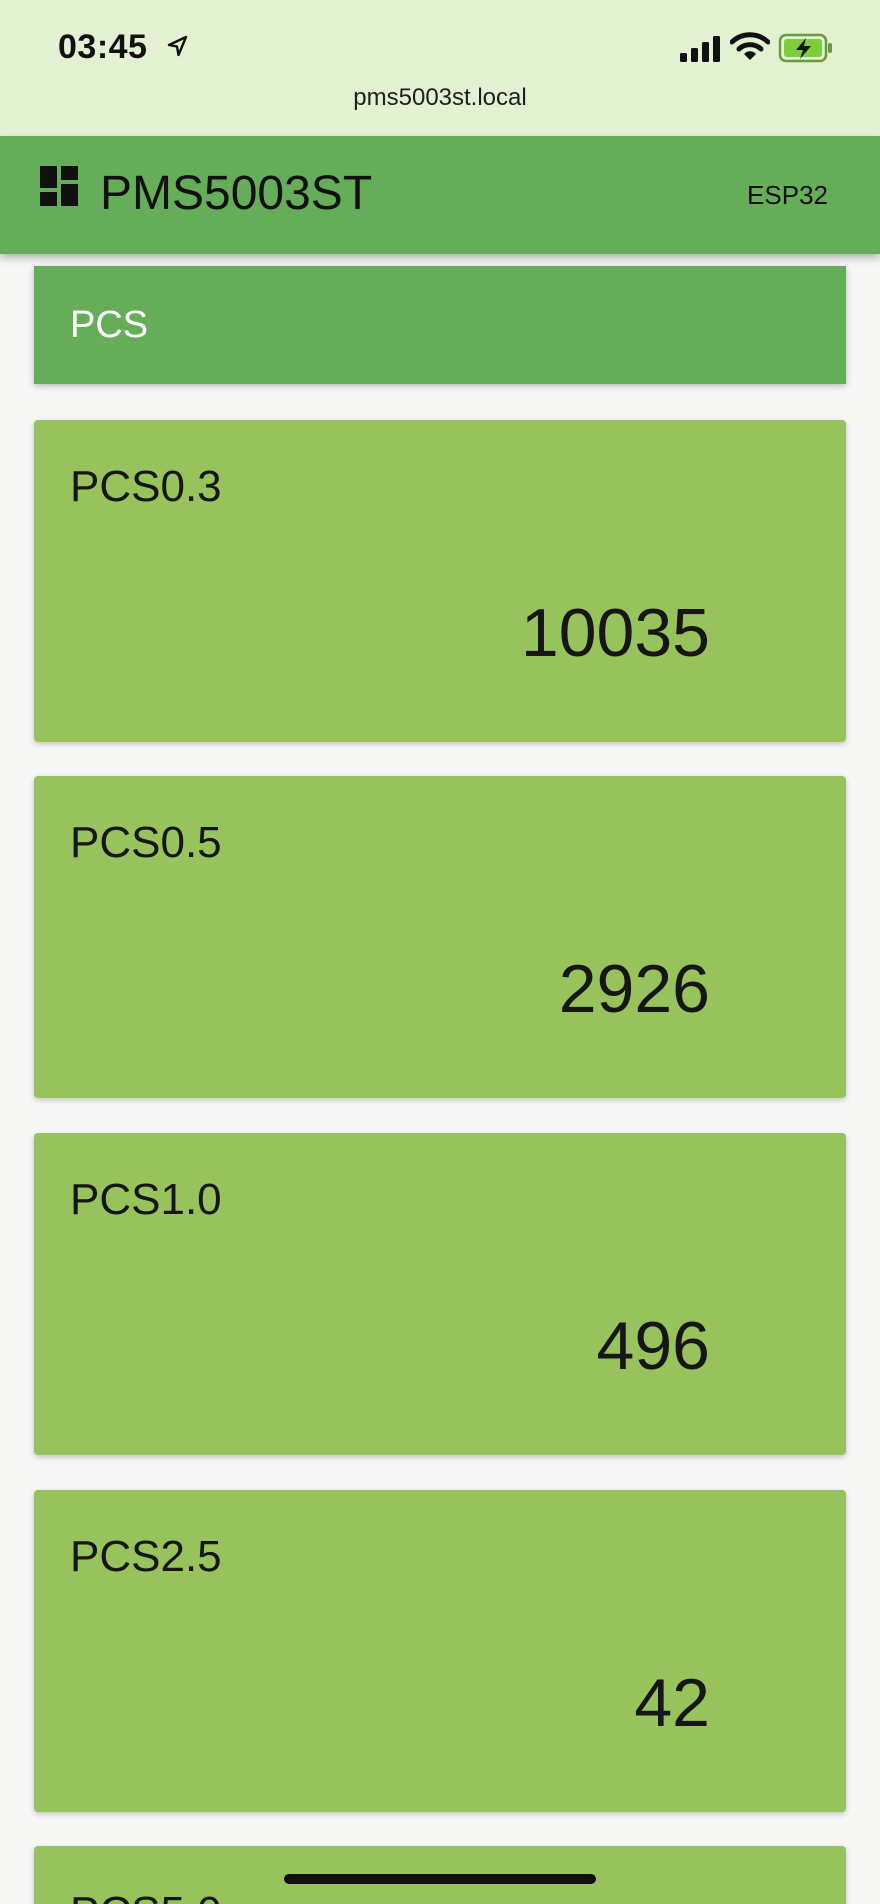 The height and width of the screenshot is (1904, 880). What do you see at coordinates (146, 1199) in the screenshot?
I see `card-label: PCS1.0` at bounding box center [146, 1199].